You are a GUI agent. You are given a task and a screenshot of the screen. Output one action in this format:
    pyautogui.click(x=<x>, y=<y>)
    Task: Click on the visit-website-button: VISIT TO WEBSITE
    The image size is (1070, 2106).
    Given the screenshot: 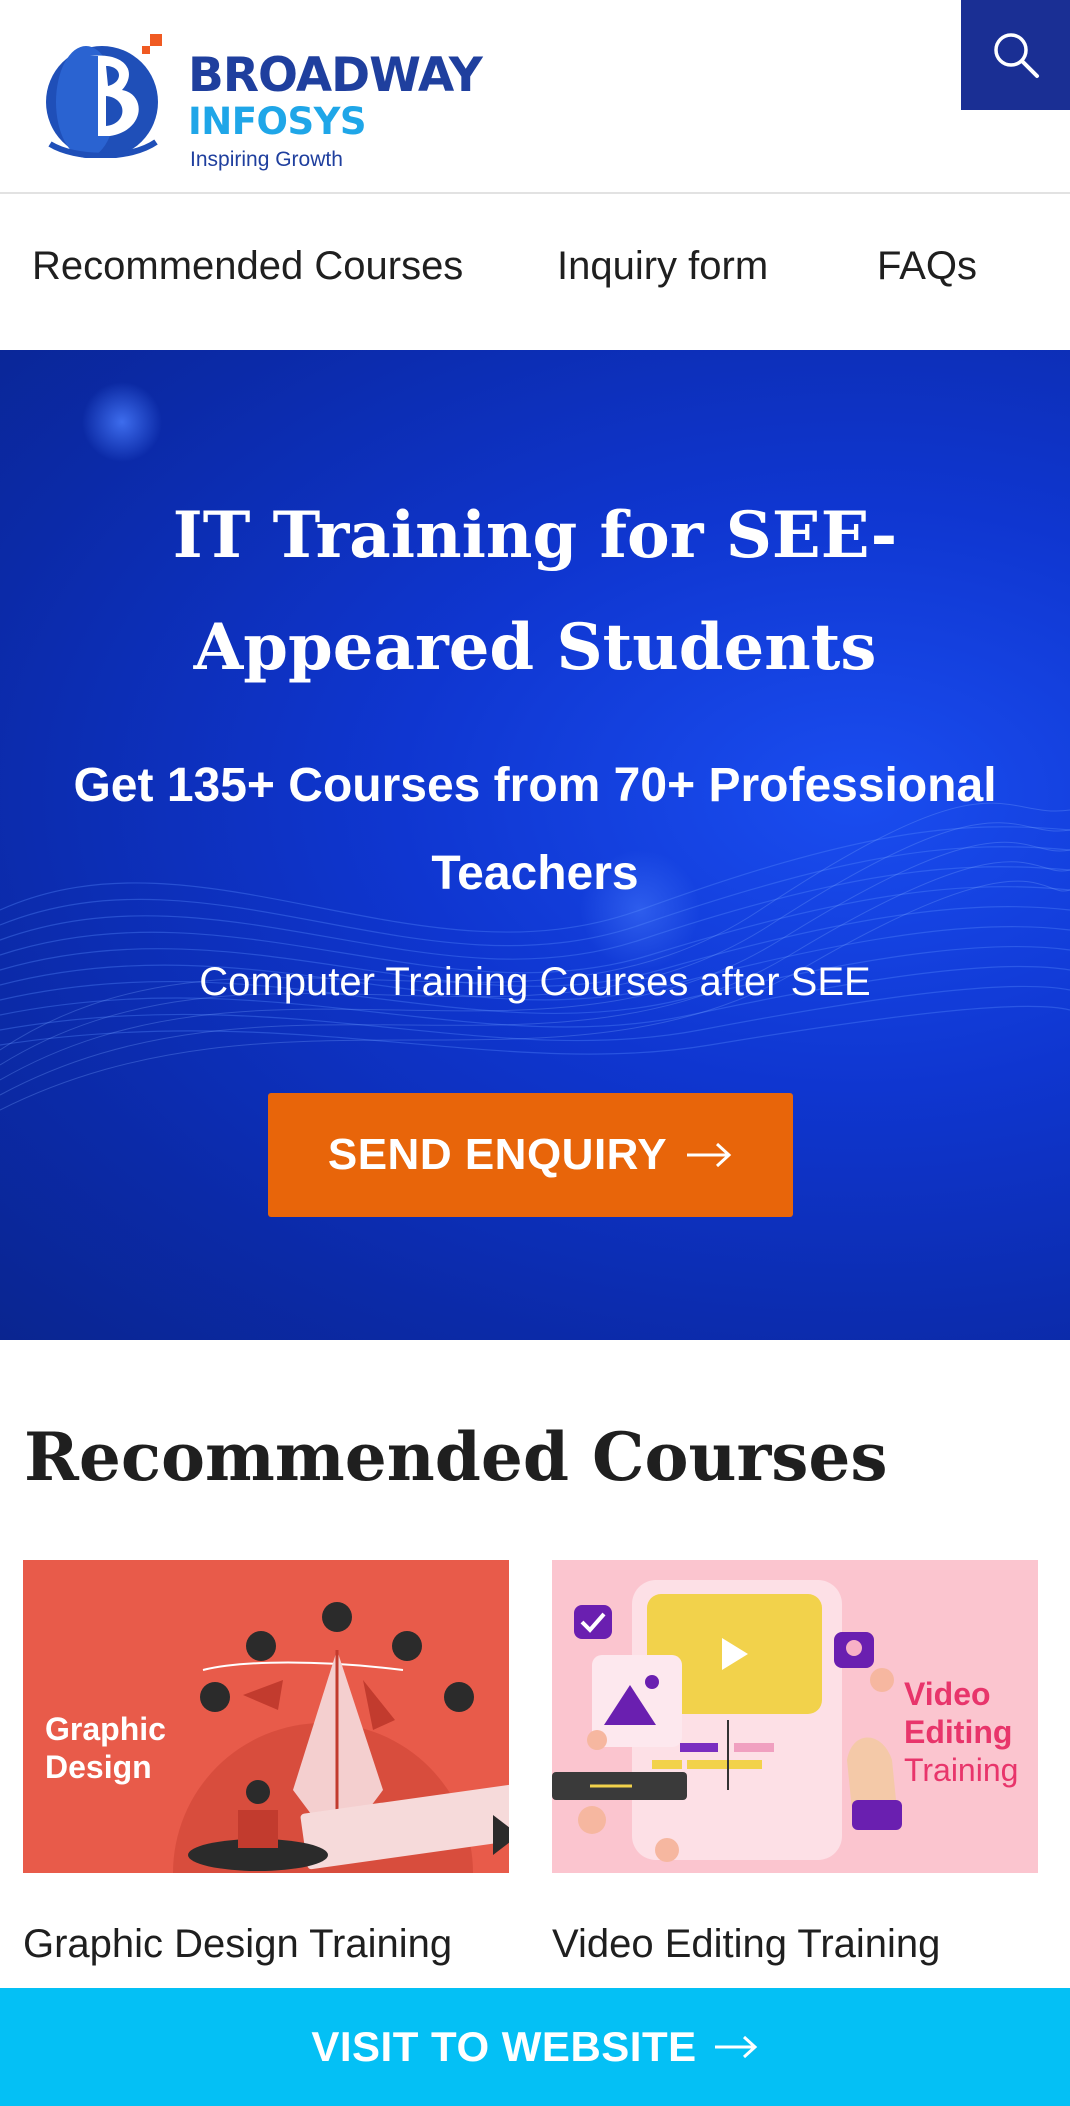 What is the action you would take?
    pyautogui.click(x=535, y=2047)
    